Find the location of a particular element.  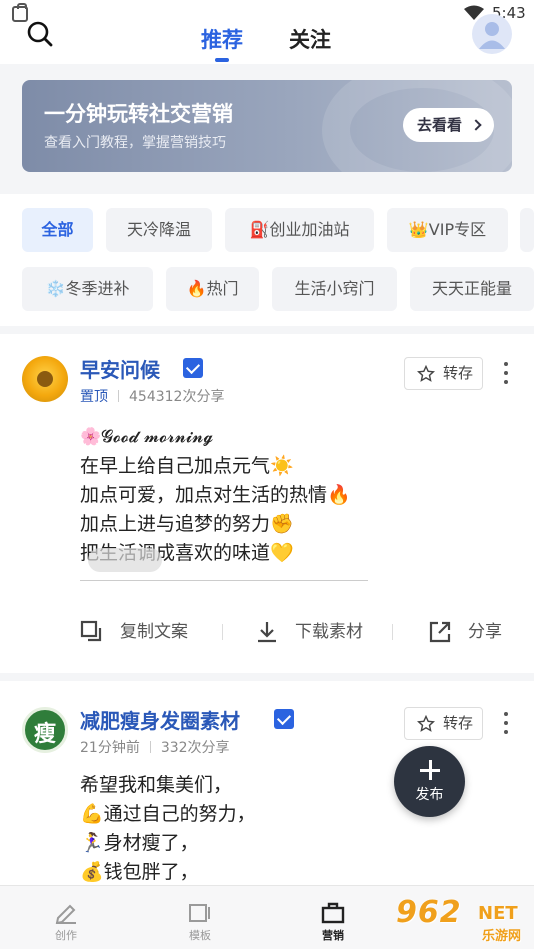

tutorial-banner: 一分钟玩转社交营销 查看入门教程，掌握营销技巧 去看看 is located at coordinates (267, 126).